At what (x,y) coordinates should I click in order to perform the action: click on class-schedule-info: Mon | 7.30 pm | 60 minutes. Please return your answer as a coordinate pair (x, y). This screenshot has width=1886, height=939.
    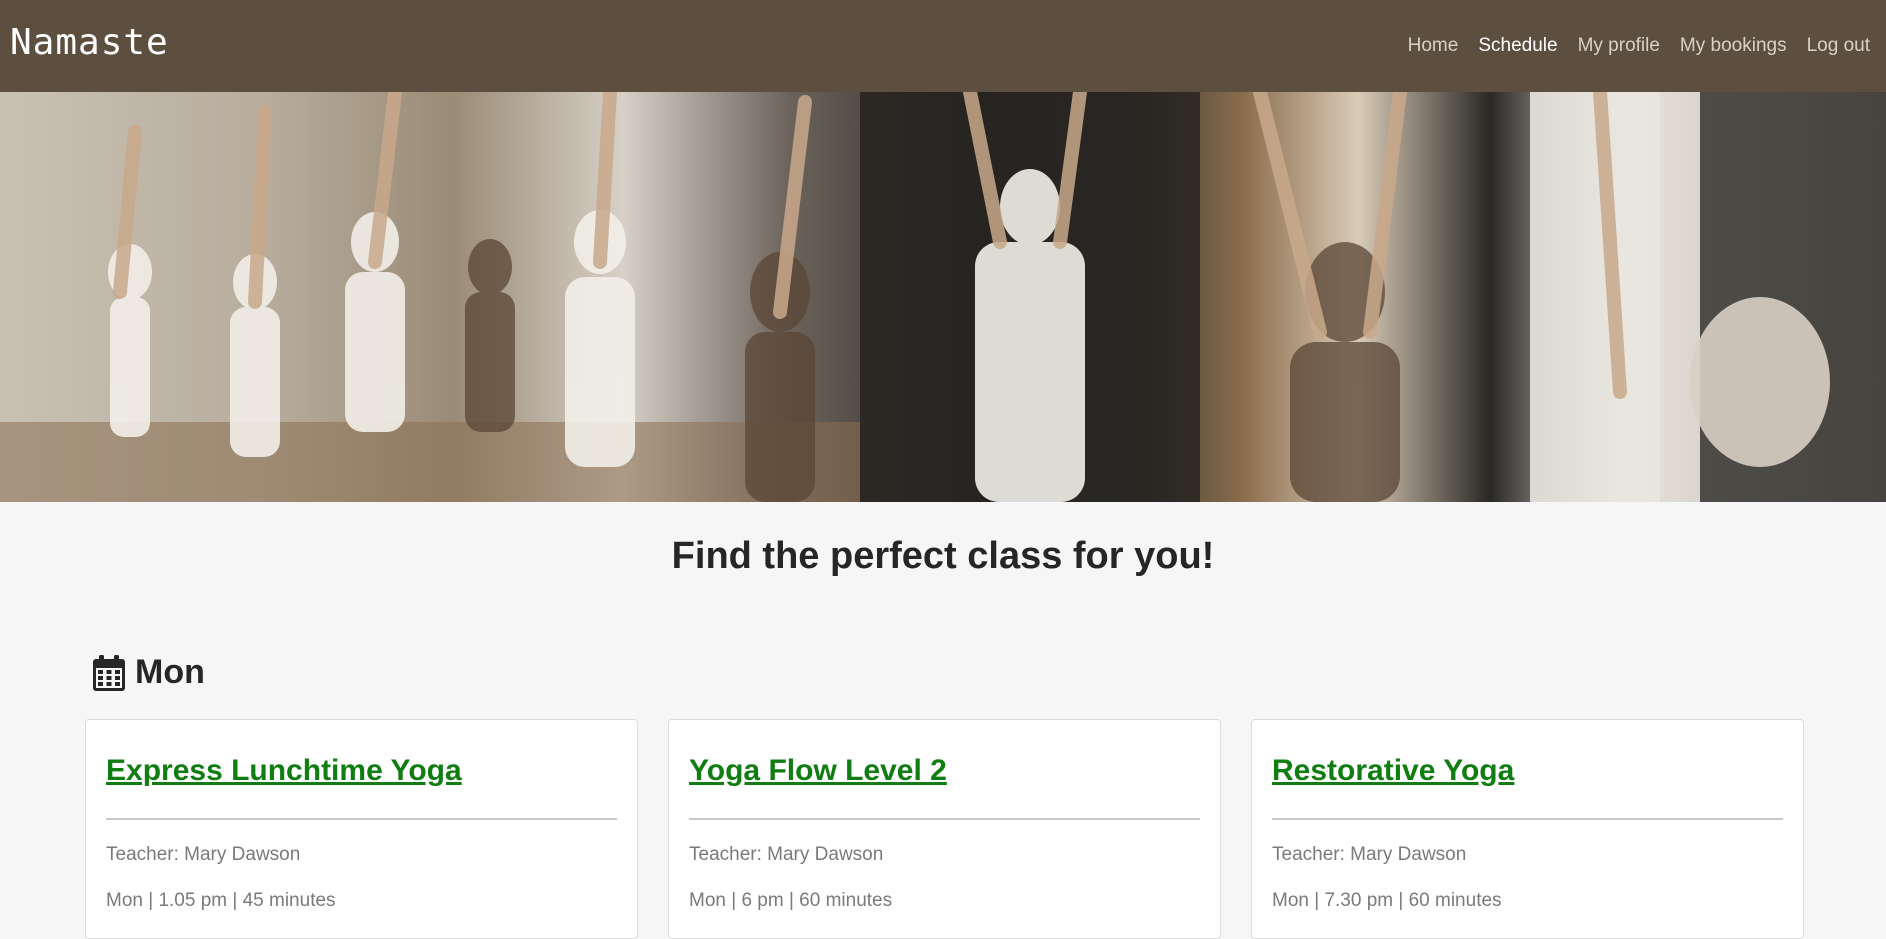
    Looking at the image, I should click on (1387, 900).